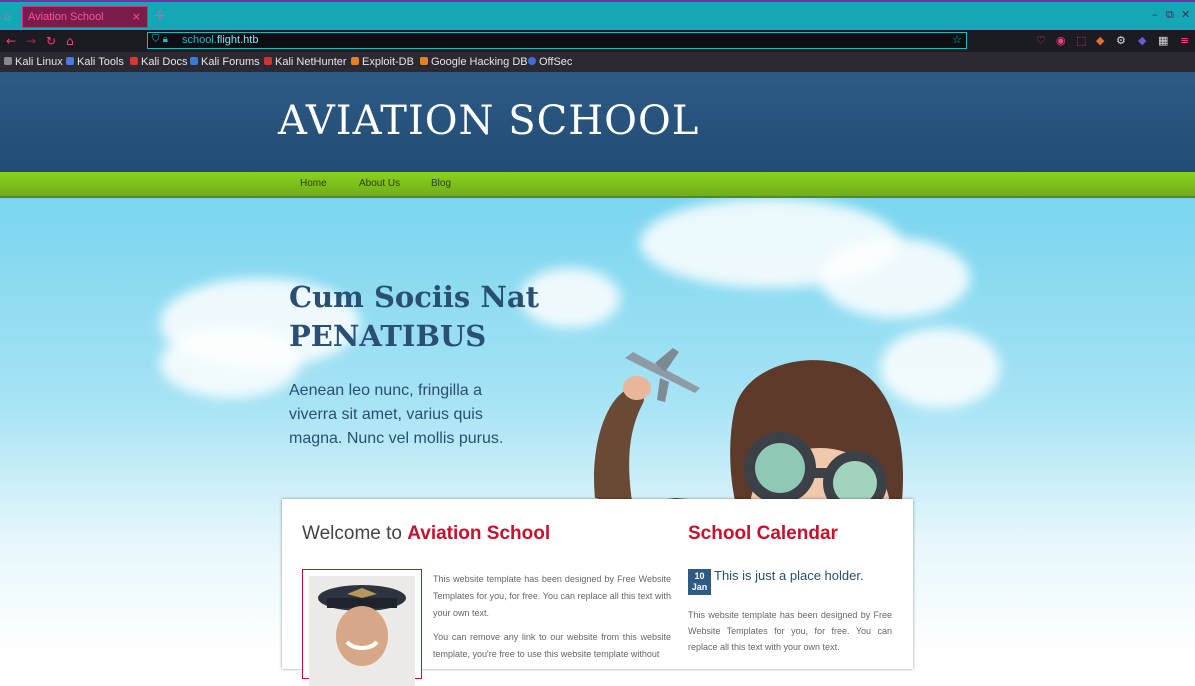 The width and height of the screenshot is (1195, 686). I want to click on forward-icon: →, so click(31, 41).